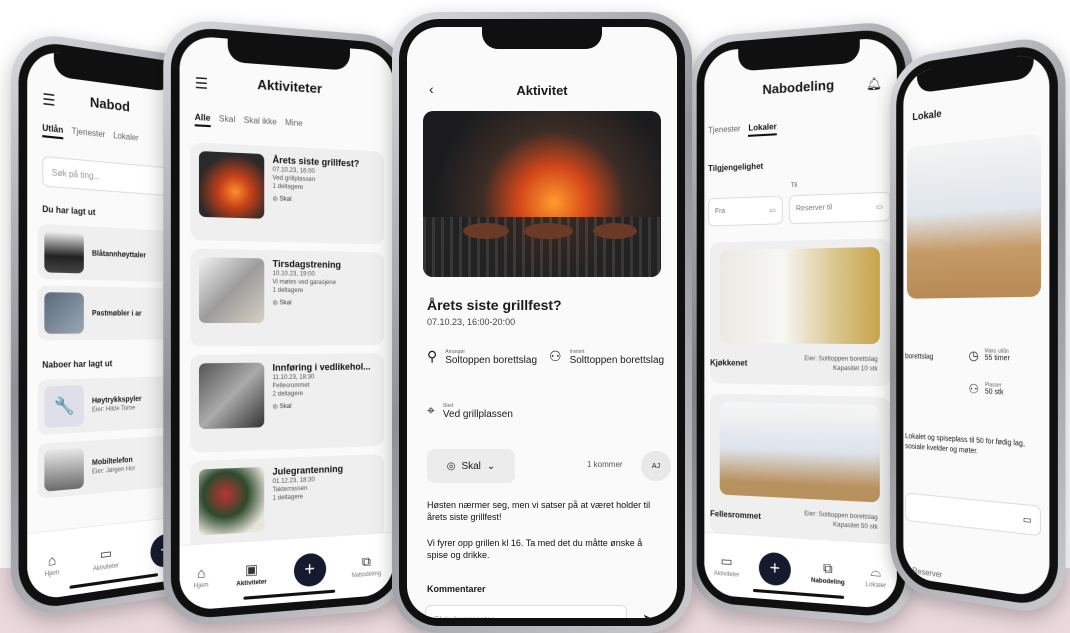 This screenshot has height=633, width=1070. What do you see at coordinates (874, 84) in the screenshot?
I see `bell-icon: 🔔︎` at bounding box center [874, 84].